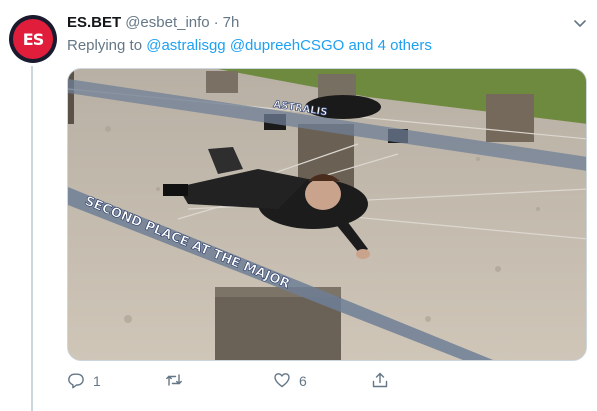 The width and height of the screenshot is (597, 411). What do you see at coordinates (105, 45) in the screenshot?
I see `replying-to-label: Replying to` at bounding box center [105, 45].